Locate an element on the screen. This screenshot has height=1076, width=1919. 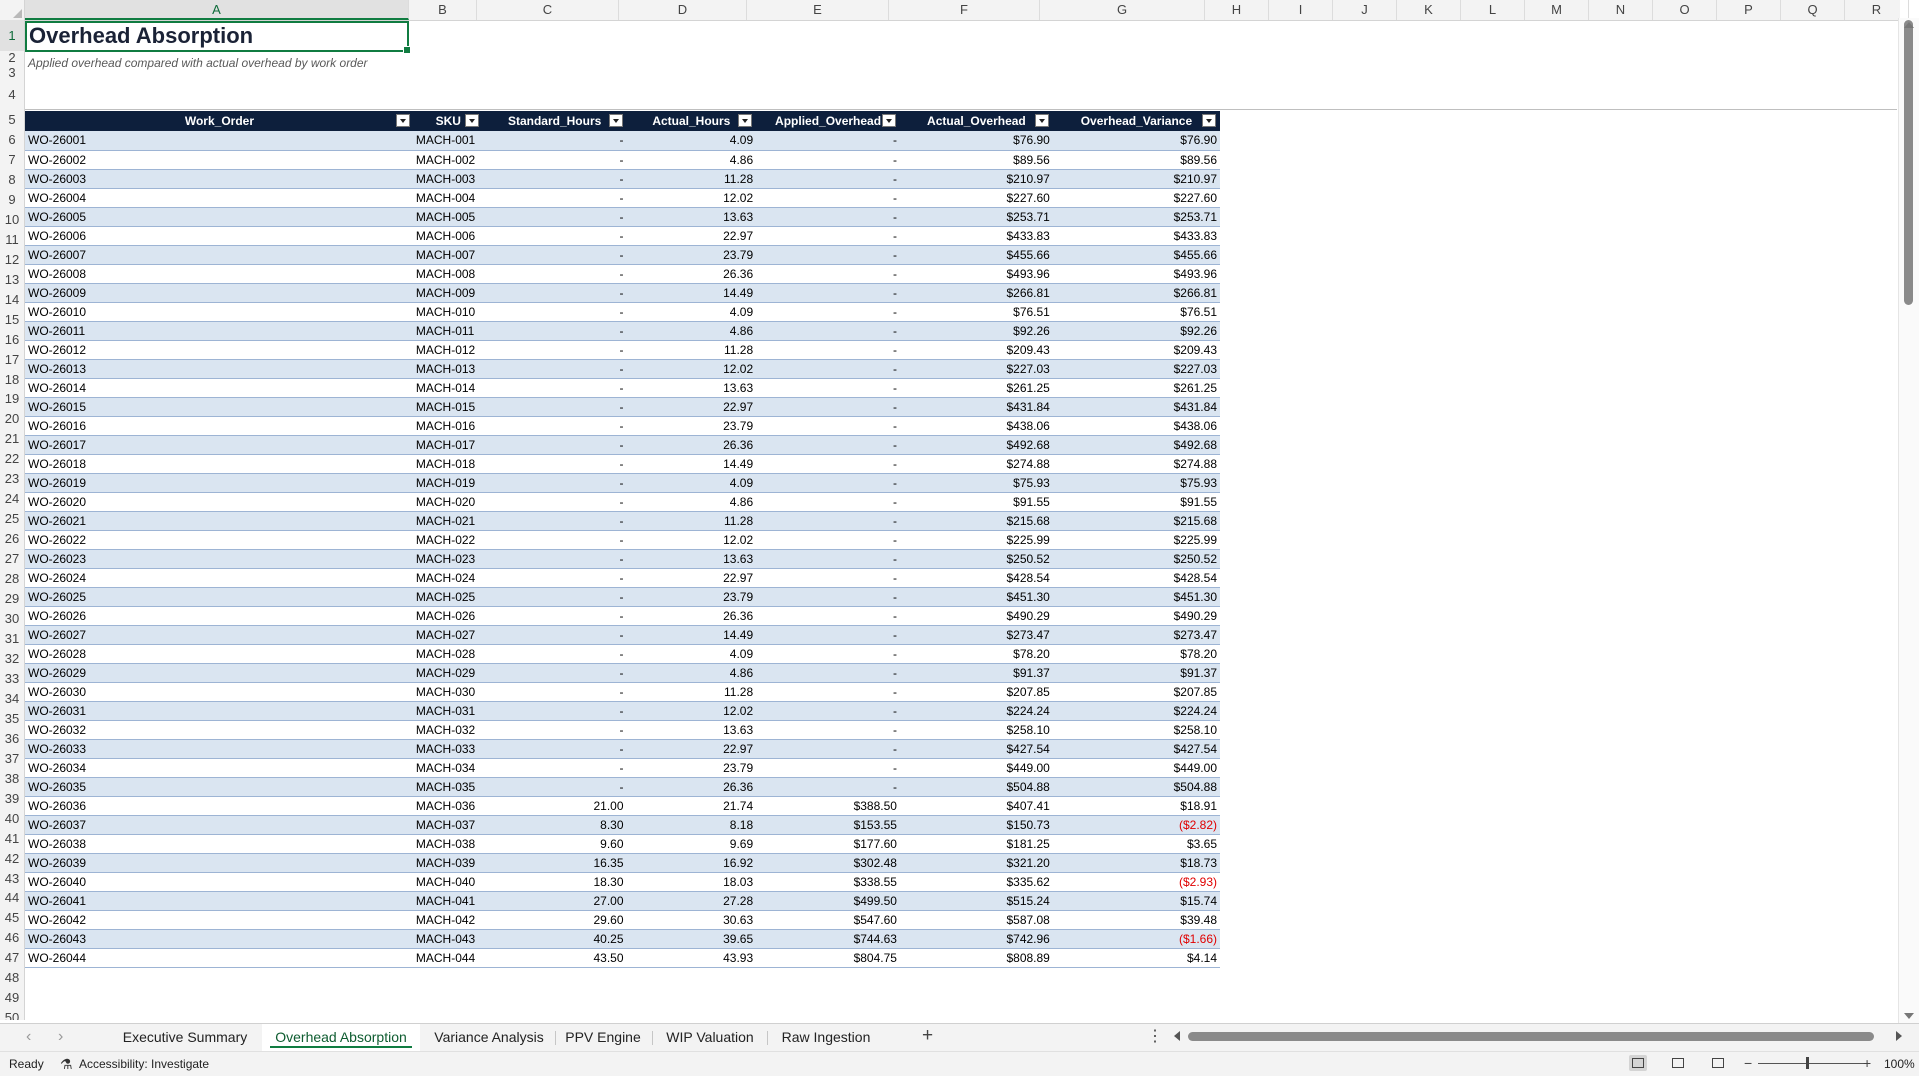
column-header-h: H is located at coordinates (1237, 10).